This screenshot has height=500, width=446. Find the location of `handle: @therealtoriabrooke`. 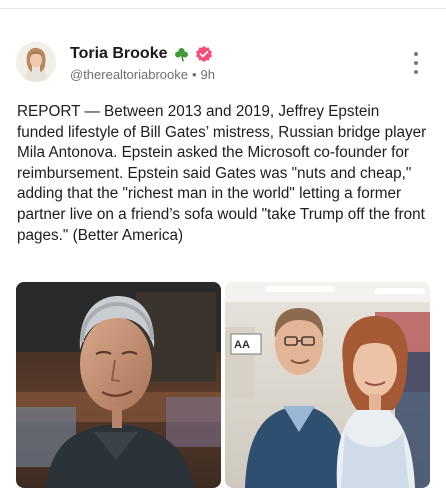

handle: @therealtoriabrooke is located at coordinates (129, 74).